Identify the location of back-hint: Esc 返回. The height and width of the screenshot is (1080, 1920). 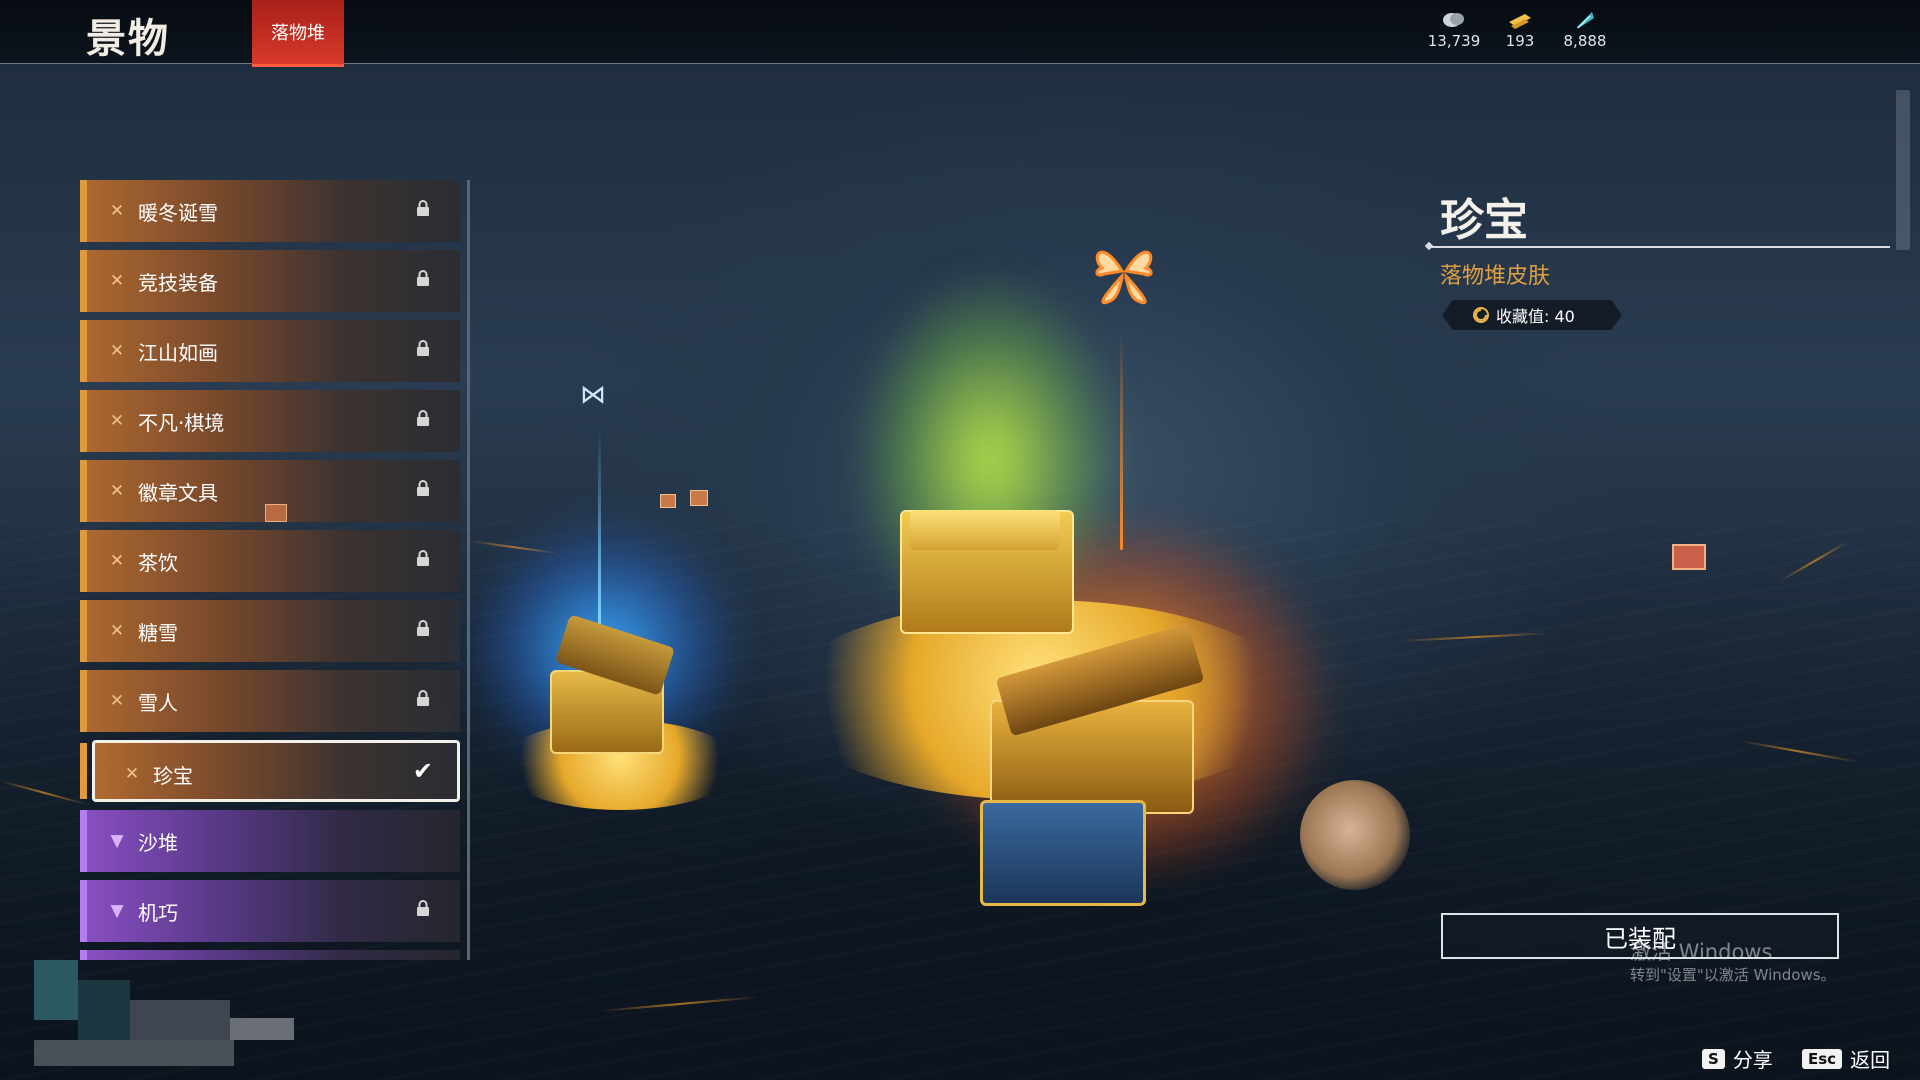
(1846, 1058).